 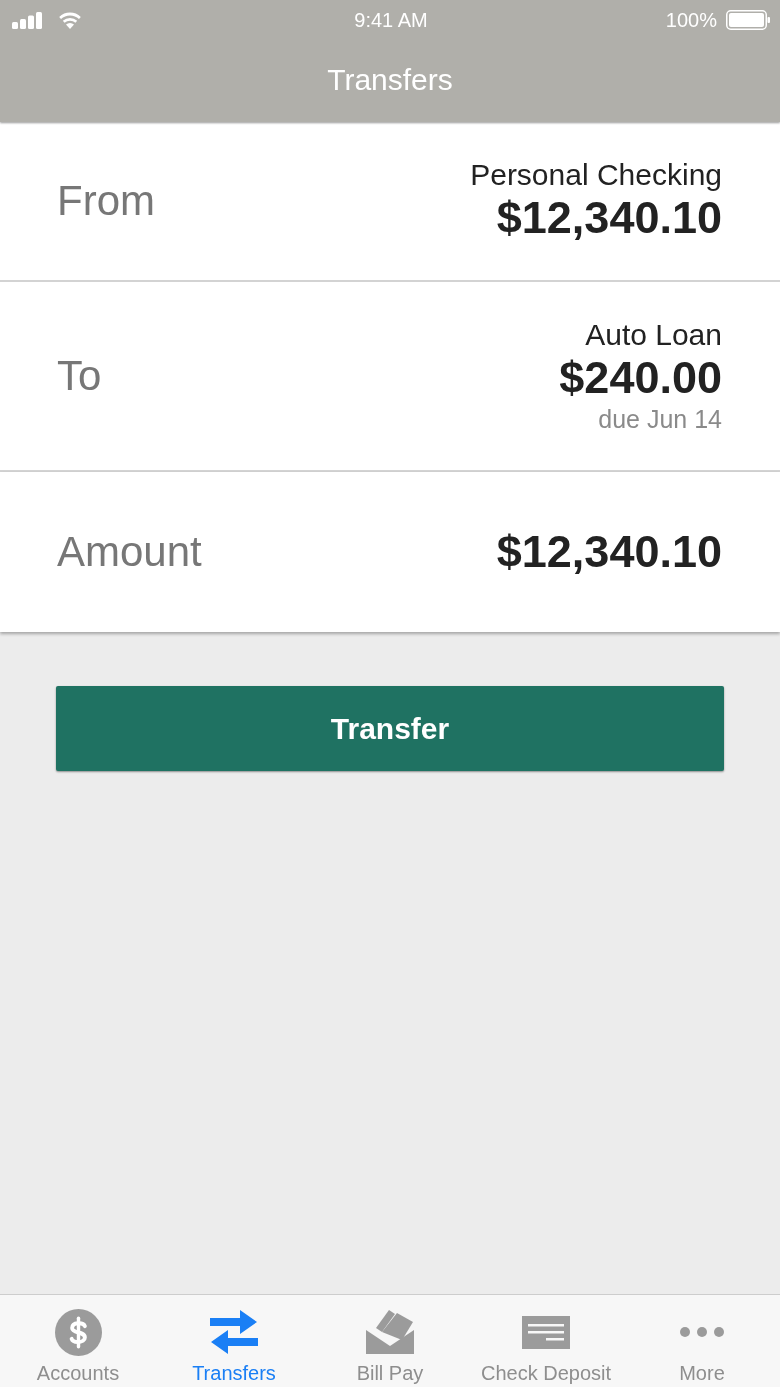 I want to click on form-row: From Personal Checking $12,340.10, so click(x=390, y=202).